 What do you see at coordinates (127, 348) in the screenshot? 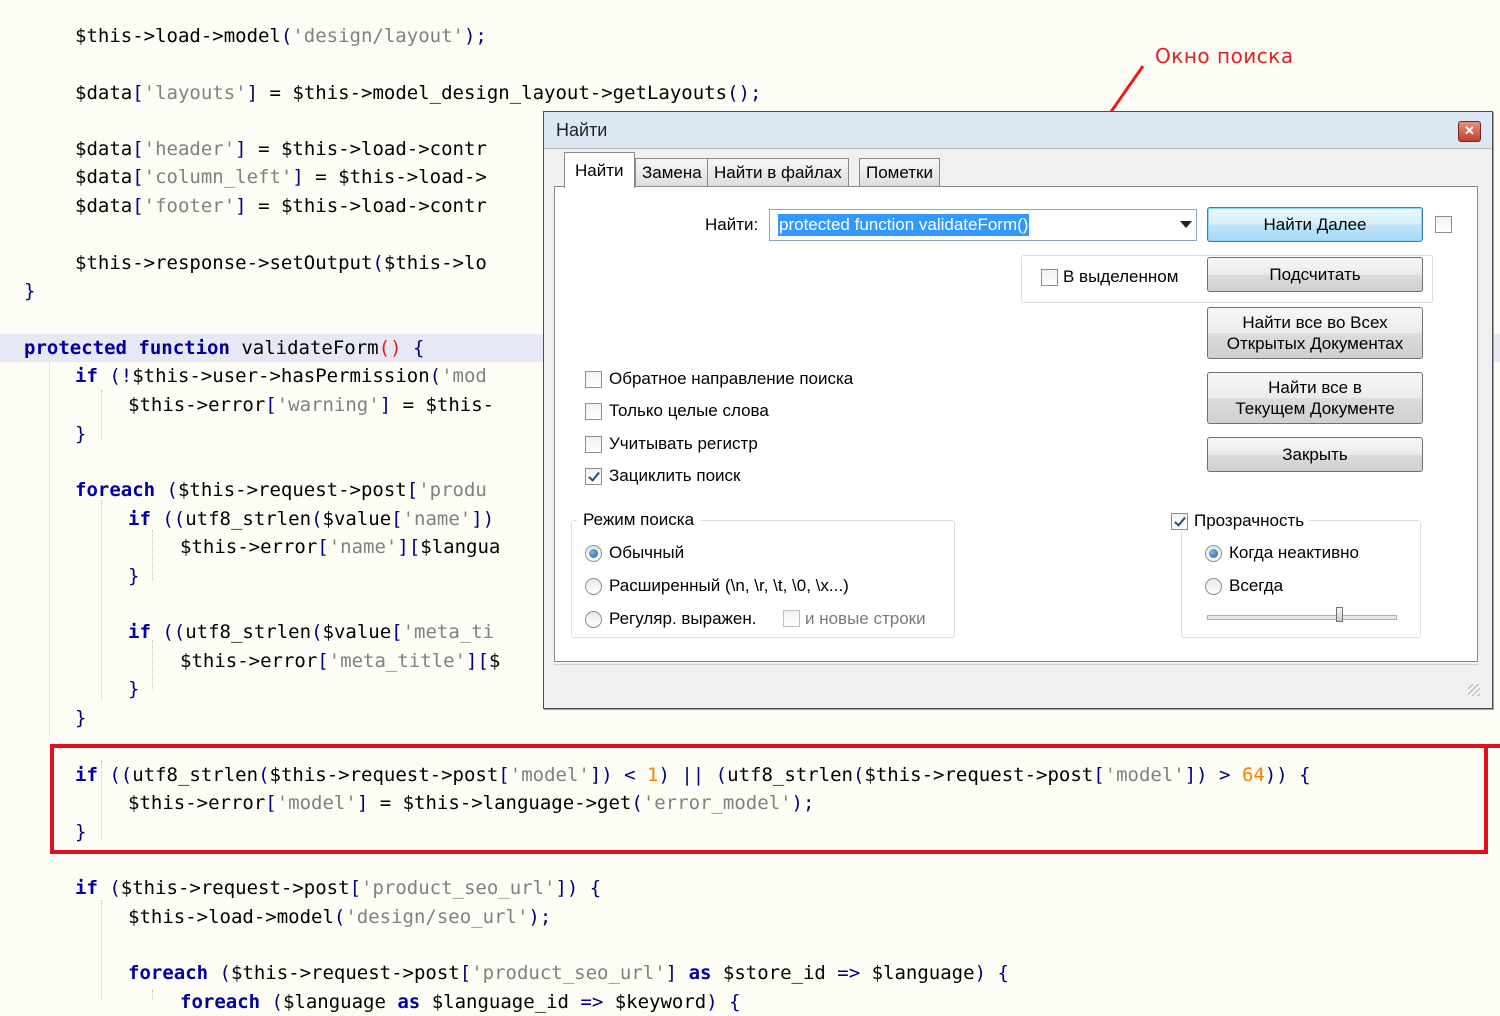
I see `code-keyword: protected function` at bounding box center [127, 348].